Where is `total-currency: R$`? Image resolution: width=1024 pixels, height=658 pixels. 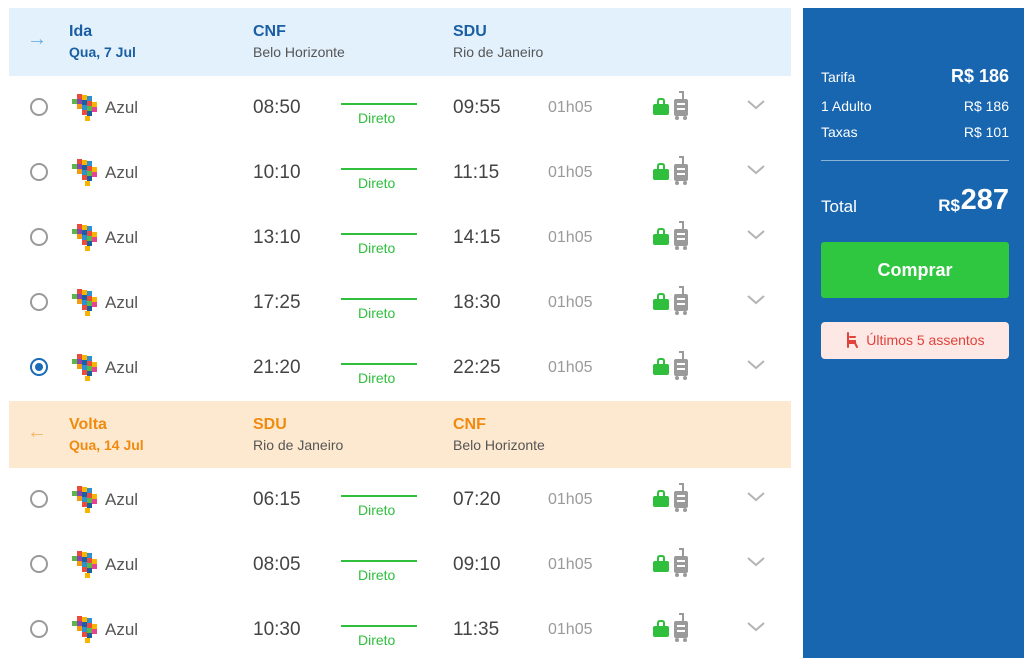 total-currency: R$ is located at coordinates (949, 205).